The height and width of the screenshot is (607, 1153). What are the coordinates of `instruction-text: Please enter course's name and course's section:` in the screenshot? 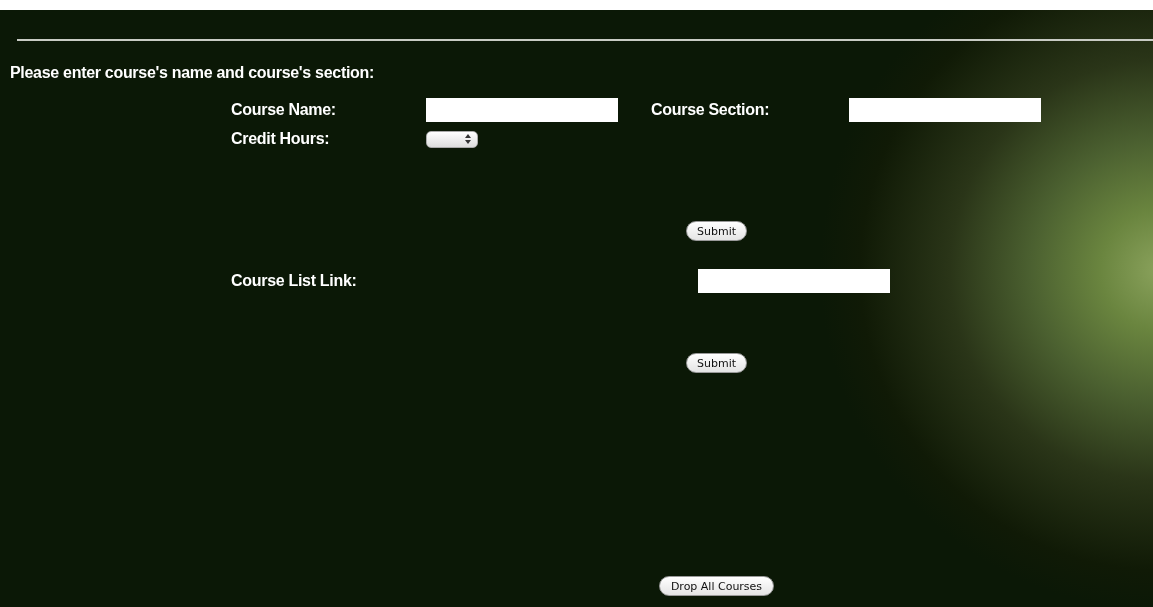 It's located at (193, 73).